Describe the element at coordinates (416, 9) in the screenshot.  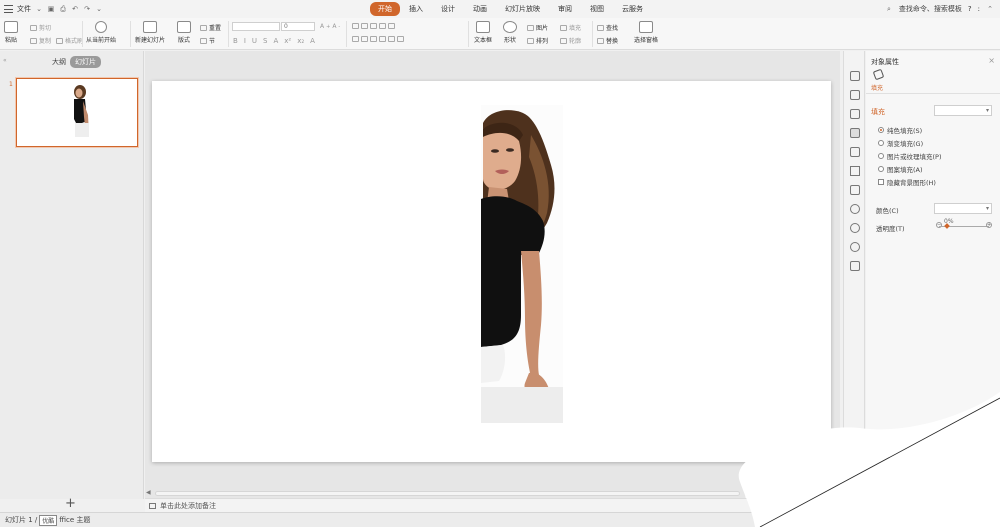
I see `tab-insert: 插入` at that location.